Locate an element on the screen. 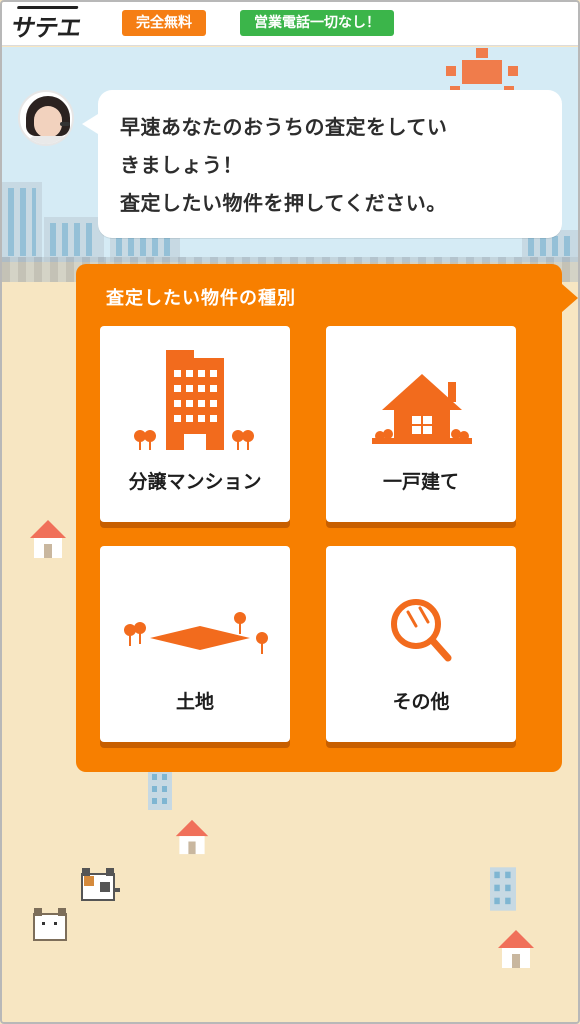  option-land-button: 土地 is located at coordinates (195, 644).